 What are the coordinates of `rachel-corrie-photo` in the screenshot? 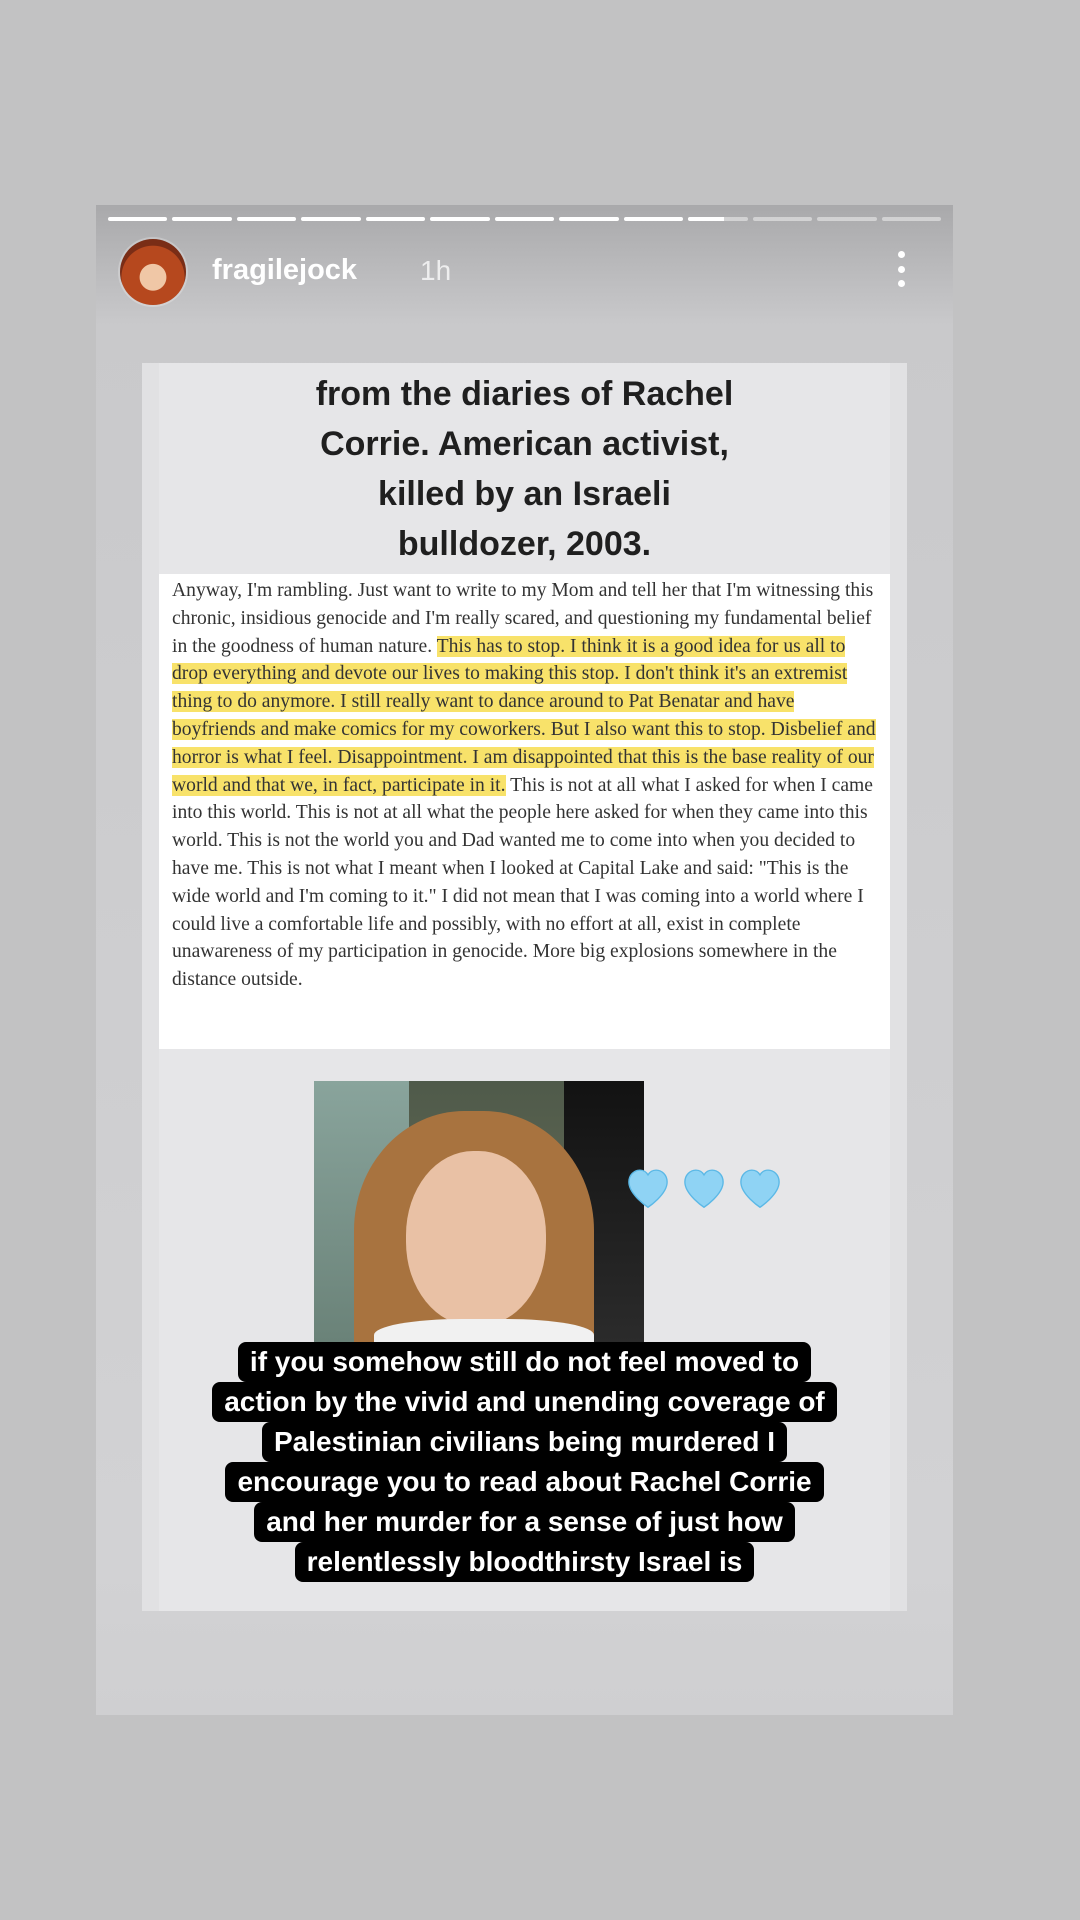 It's located at (479, 1212).